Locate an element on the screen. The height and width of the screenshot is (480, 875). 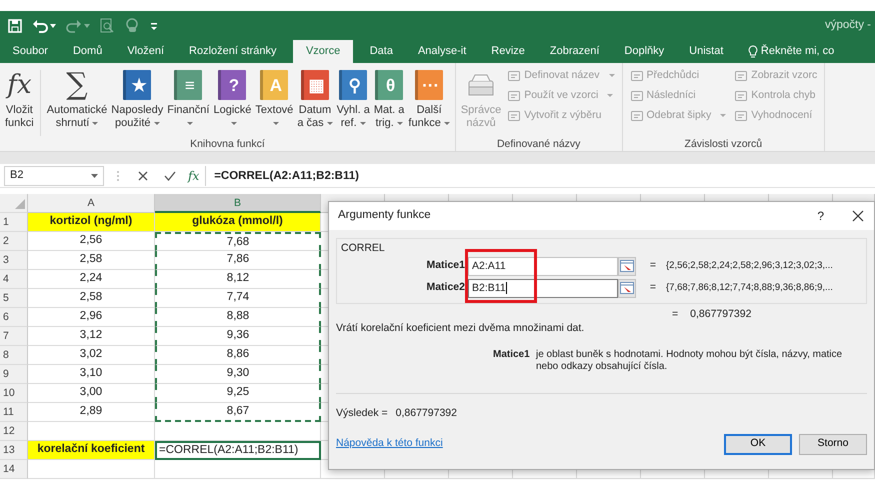
ribbon-button: ★ Naposledy použité is located at coordinates (137, 98).